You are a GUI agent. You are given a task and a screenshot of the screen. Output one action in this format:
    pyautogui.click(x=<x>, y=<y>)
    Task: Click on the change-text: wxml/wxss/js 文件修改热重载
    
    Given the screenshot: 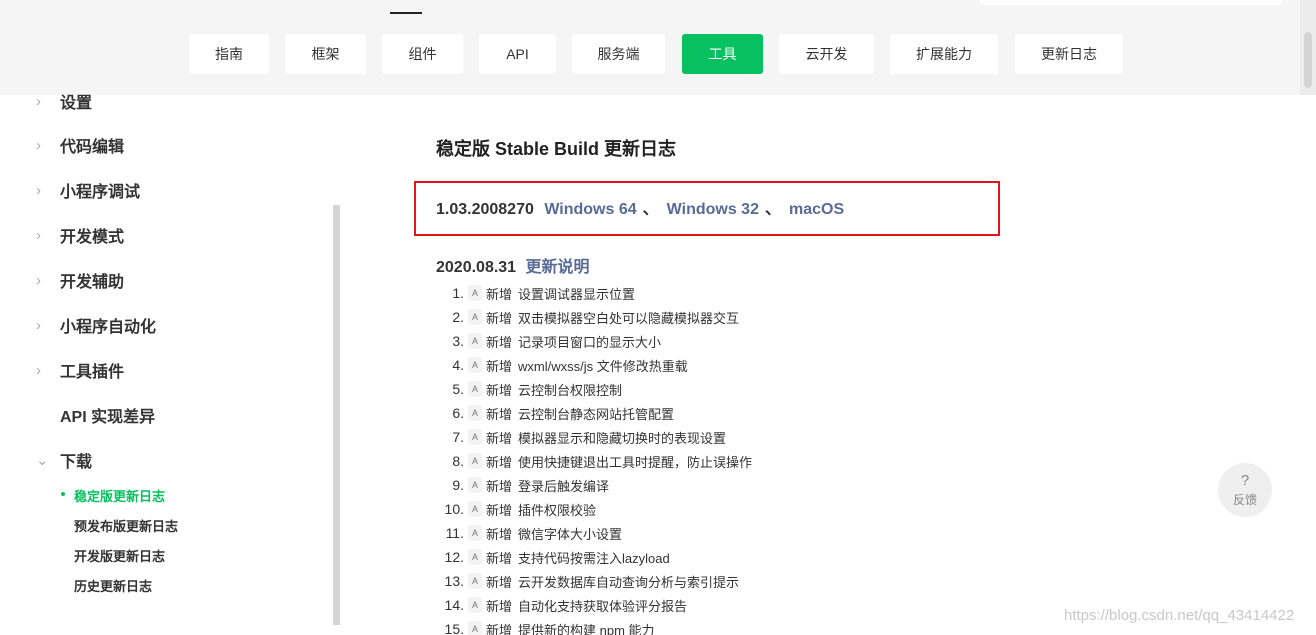 What is the action you would take?
    pyautogui.click(x=603, y=366)
    